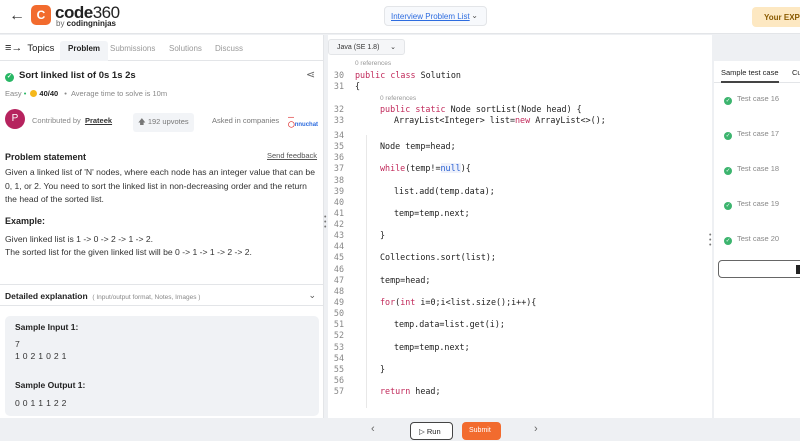 This screenshot has width=800, height=441. Describe the element at coordinates (70, 76) in the screenshot. I see `problem-title: ✓ Sort linked list of 0s 1s 2s` at that location.